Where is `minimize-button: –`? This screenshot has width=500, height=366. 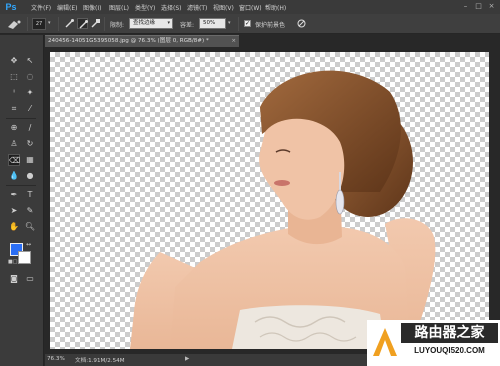 minimize-button: – is located at coordinates (465, 6).